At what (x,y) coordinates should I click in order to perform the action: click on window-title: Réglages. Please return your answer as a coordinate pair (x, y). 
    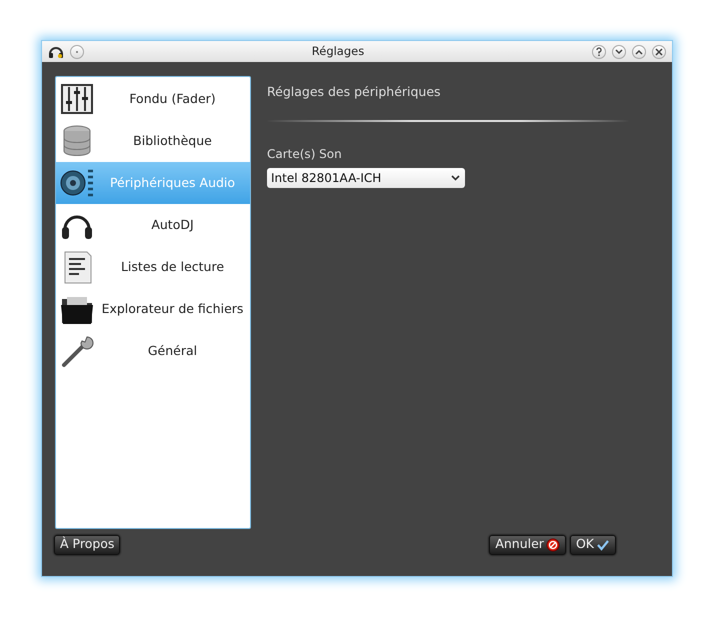
    Looking at the image, I should click on (338, 51).